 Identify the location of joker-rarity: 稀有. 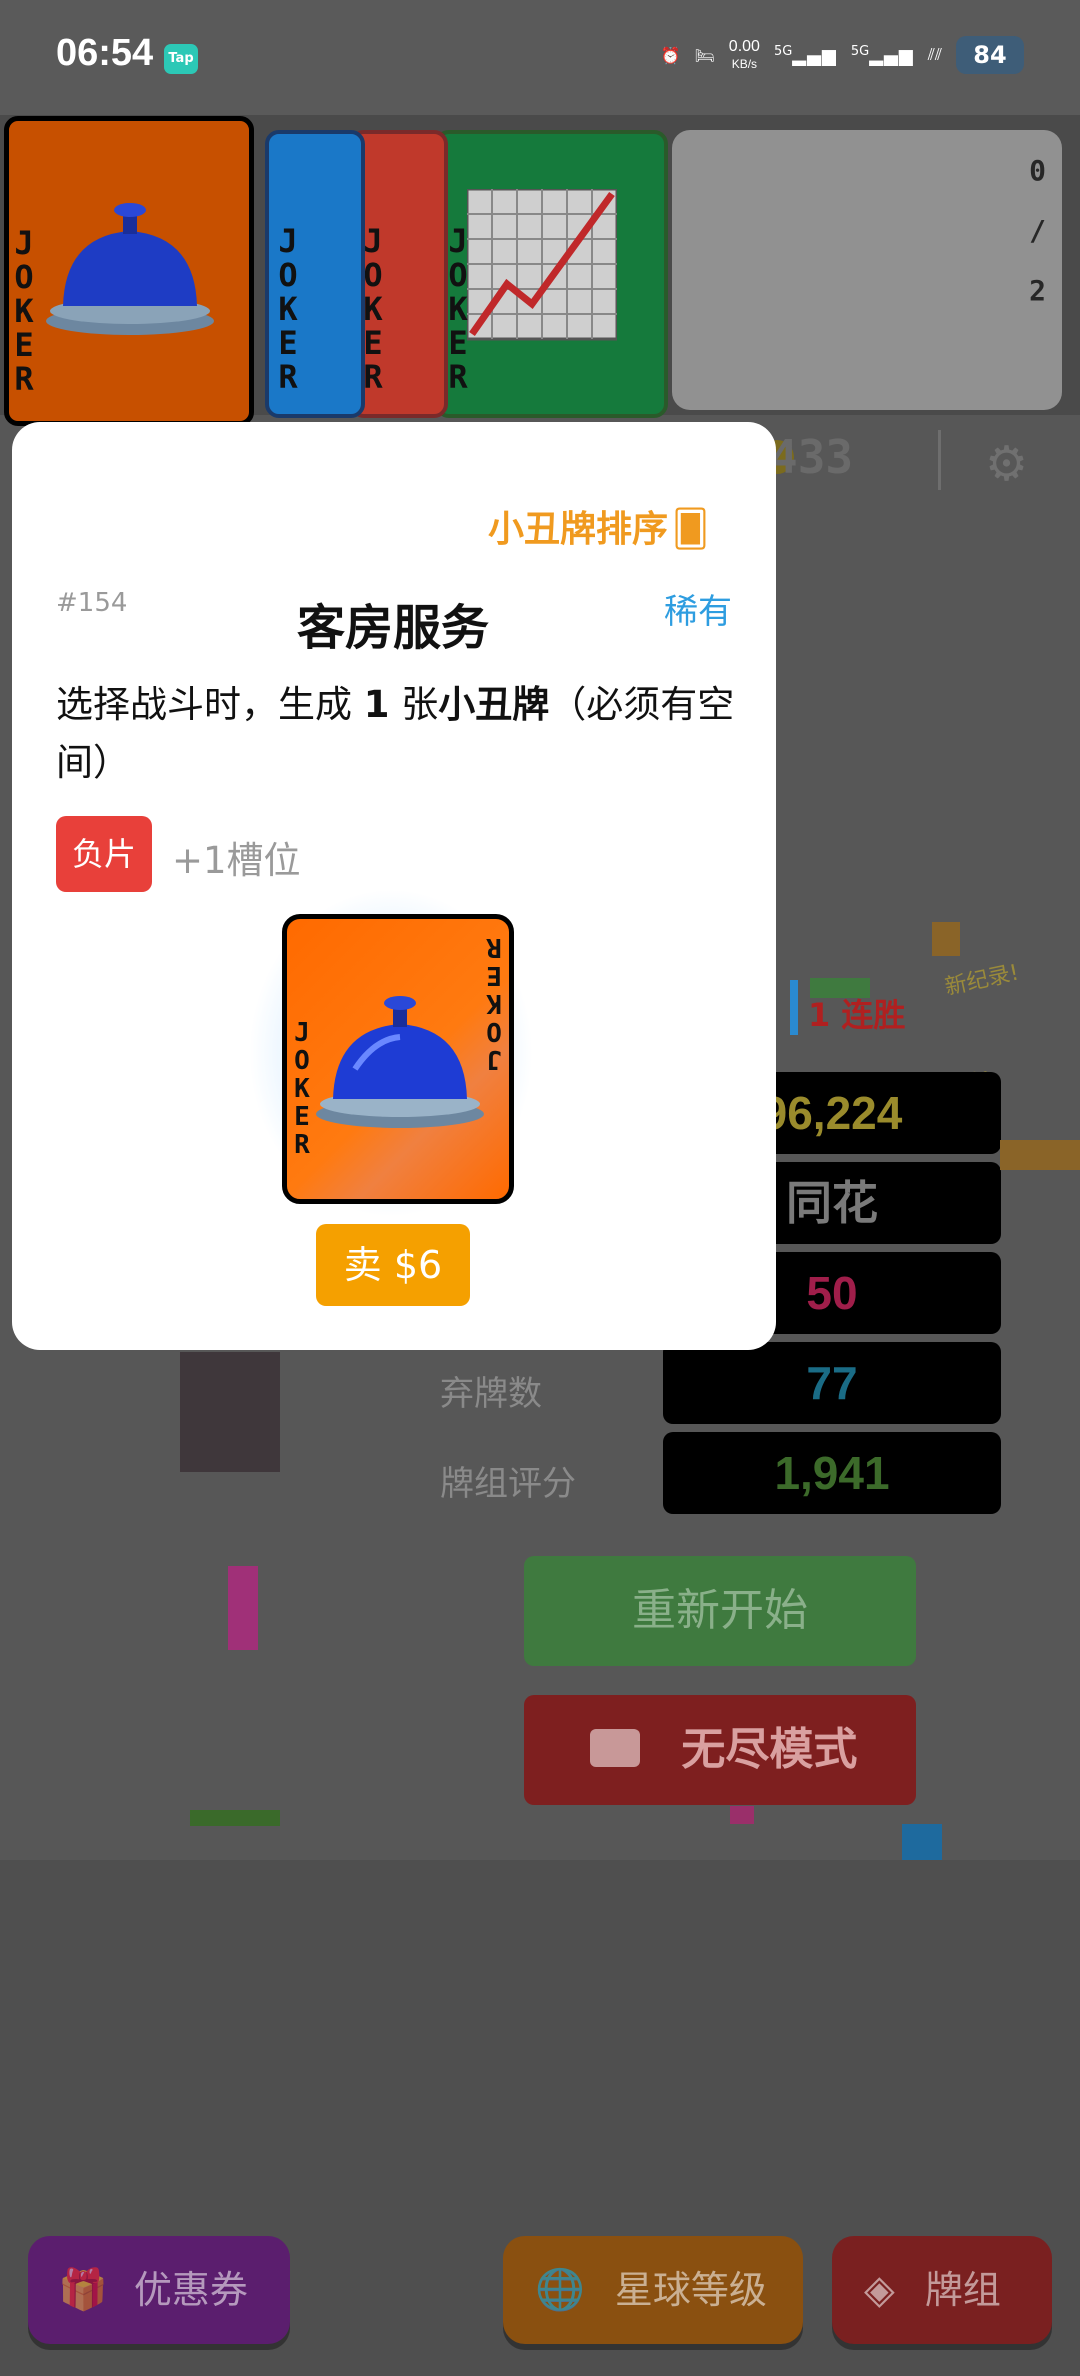
(698, 612).